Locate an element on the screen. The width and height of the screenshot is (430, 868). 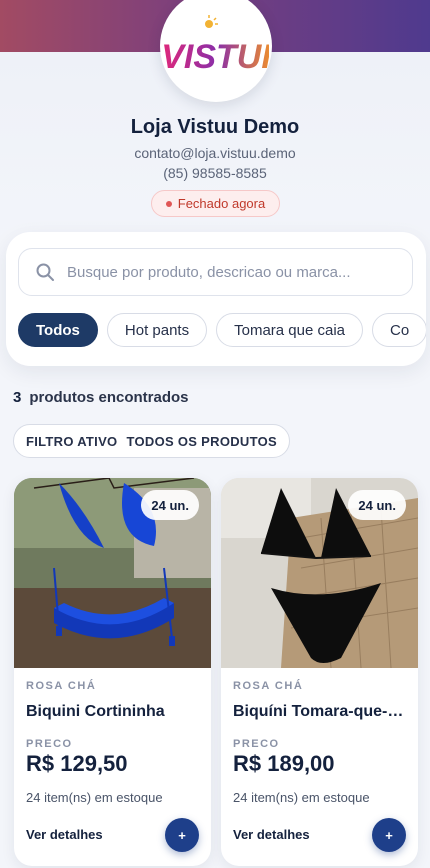
status-badge: Fechado agora is located at coordinates (215, 203).